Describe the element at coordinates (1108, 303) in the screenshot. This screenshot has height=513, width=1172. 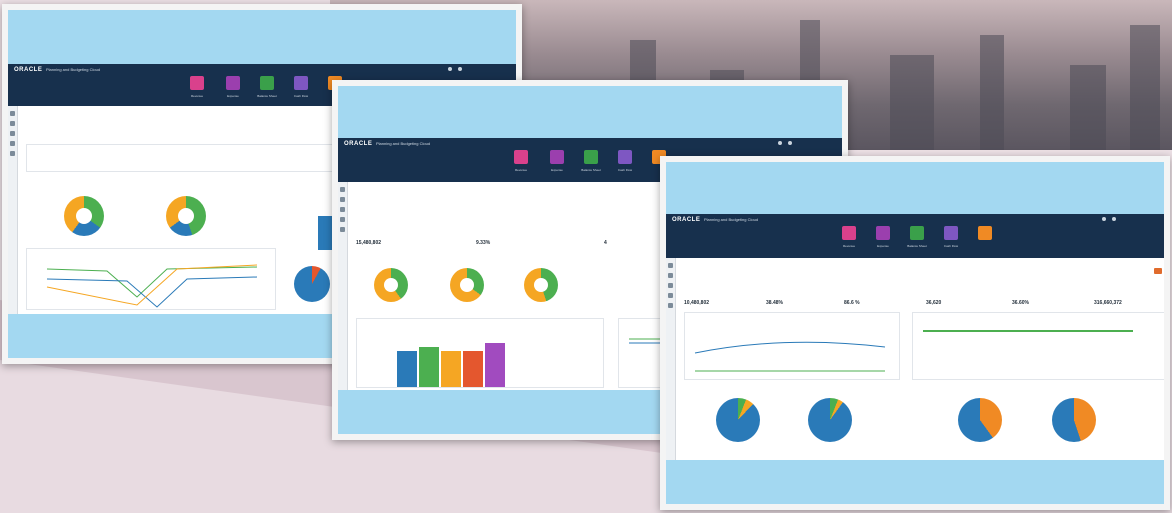
I see `kpi-value-6: 316,660,372` at that location.